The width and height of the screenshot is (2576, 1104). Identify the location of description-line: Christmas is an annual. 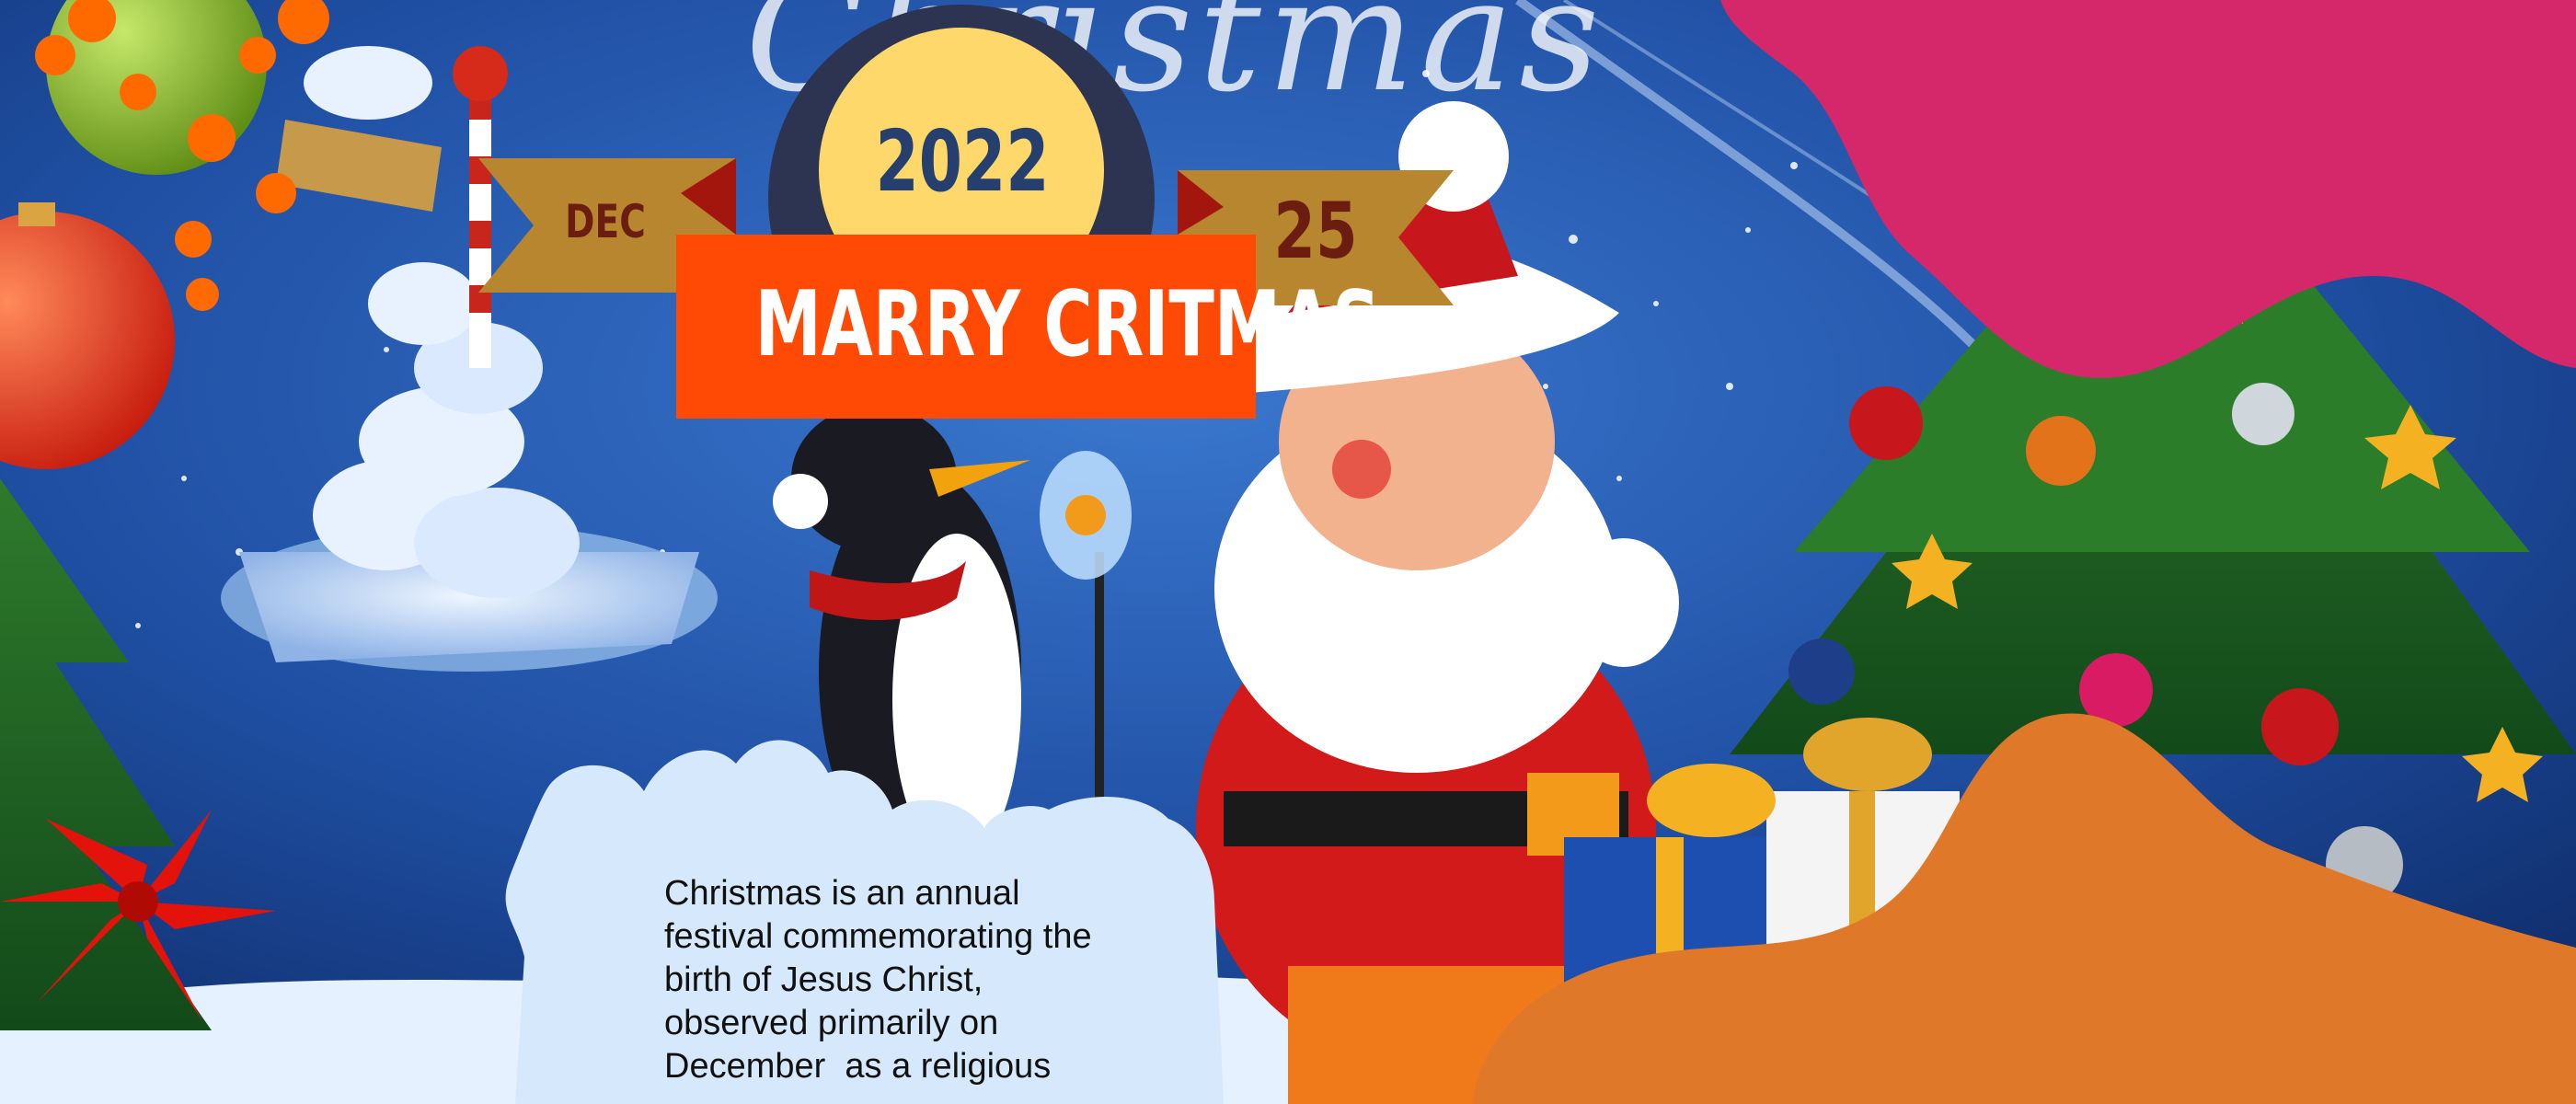
(842, 893).